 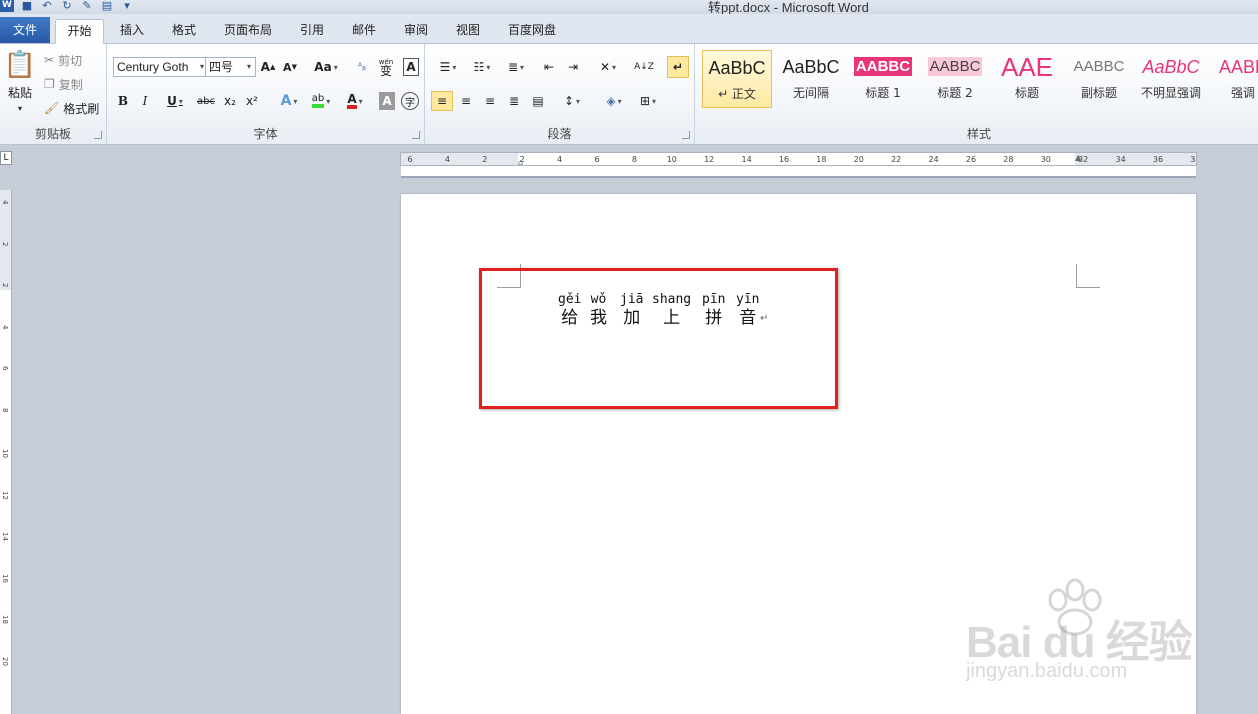 What do you see at coordinates (678, 67) in the screenshot?
I see `show-formatting-marks-icon: ↵` at bounding box center [678, 67].